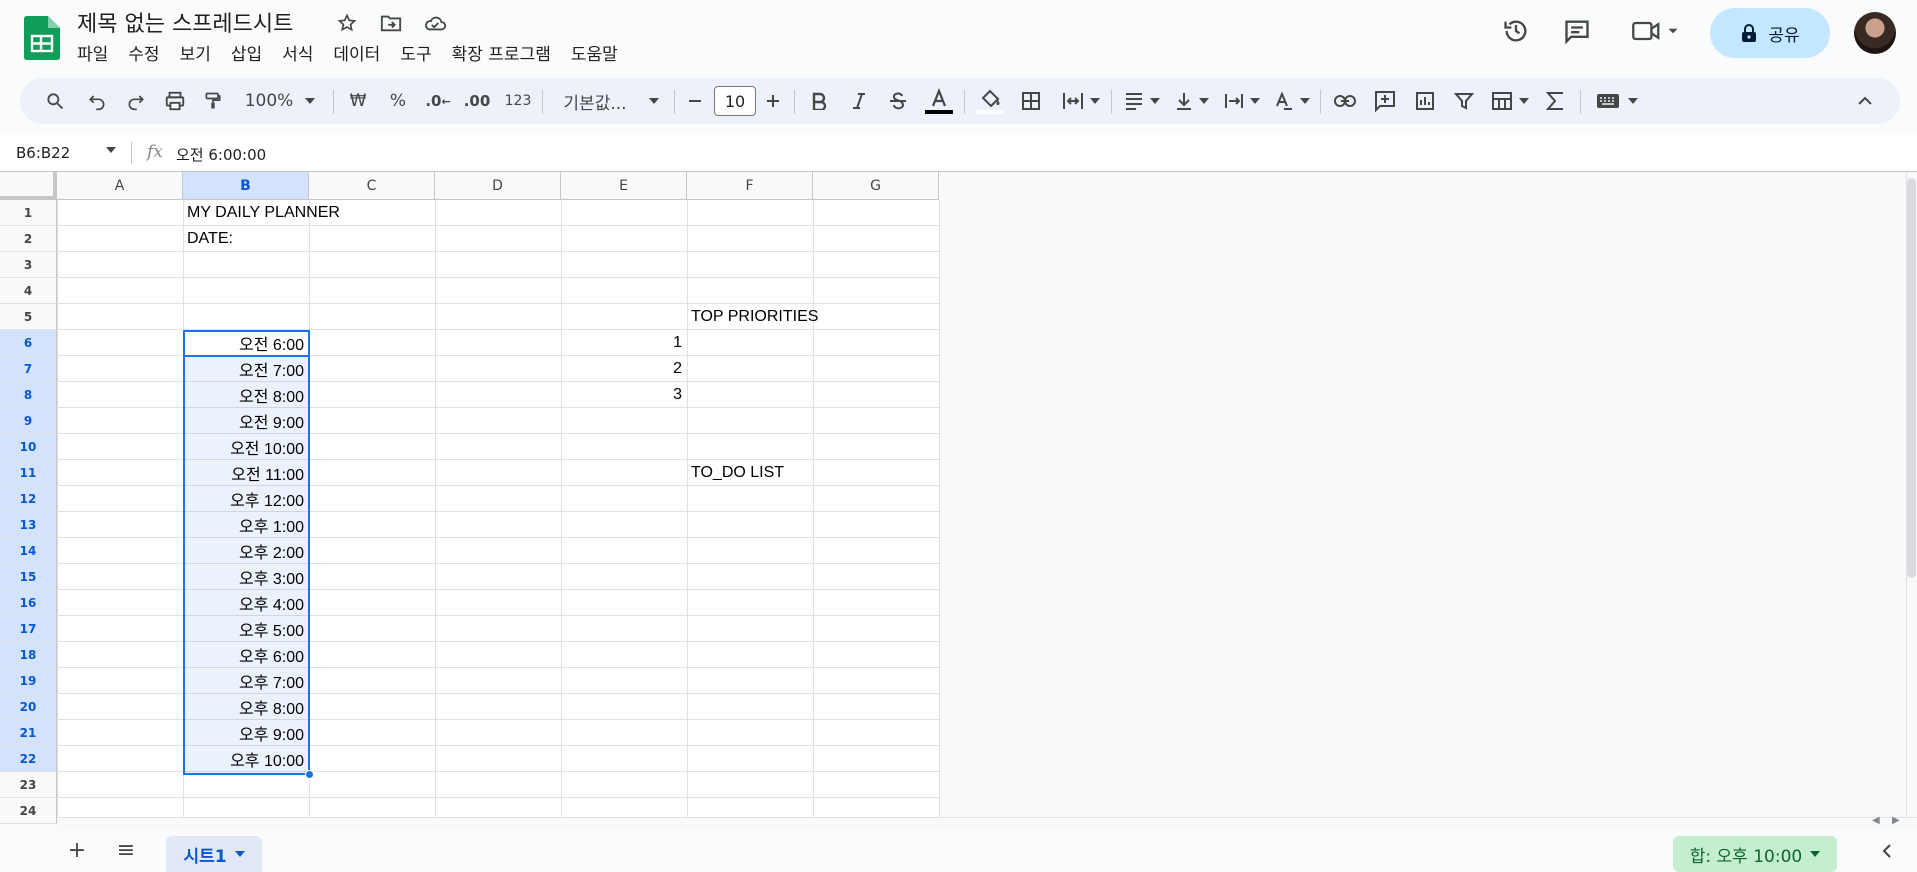 This screenshot has width=1917, height=872. What do you see at coordinates (245, 525) in the screenshot?
I see `cell-b13: 오후 1:00` at bounding box center [245, 525].